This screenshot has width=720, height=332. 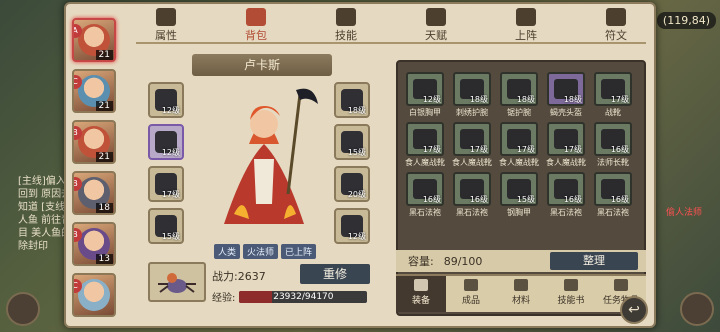 I want to click on equipment-level: 15级, so click(x=170, y=236).